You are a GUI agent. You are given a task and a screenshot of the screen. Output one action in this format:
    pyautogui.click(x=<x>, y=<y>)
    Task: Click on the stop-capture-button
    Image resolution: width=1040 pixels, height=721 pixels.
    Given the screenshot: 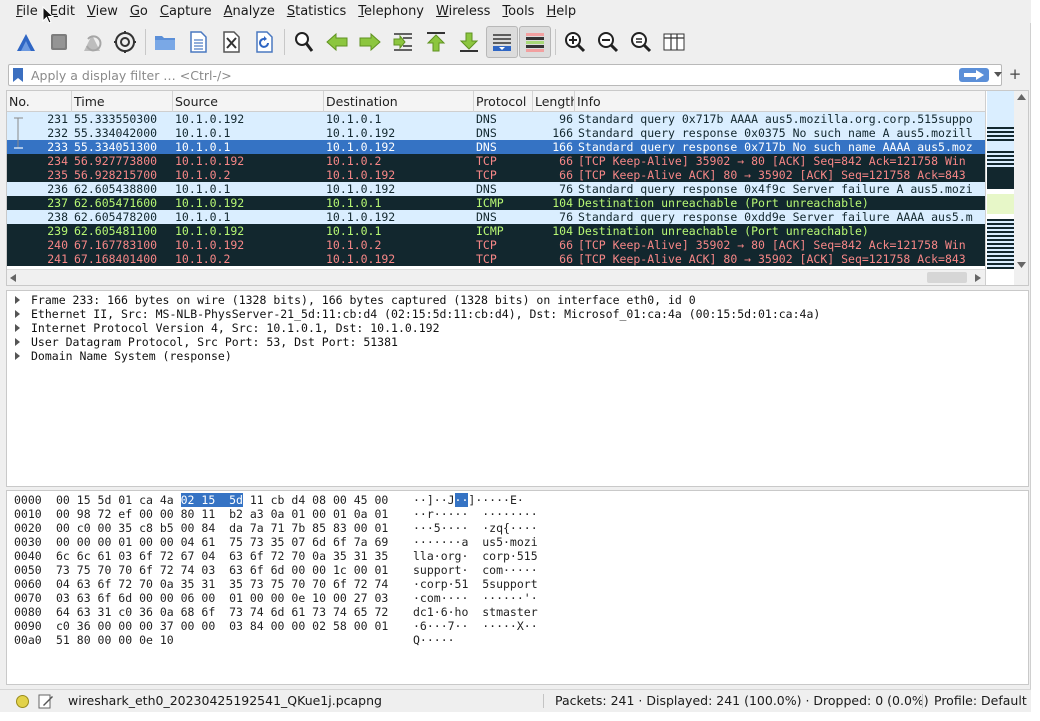 What is the action you would take?
    pyautogui.click(x=59, y=42)
    